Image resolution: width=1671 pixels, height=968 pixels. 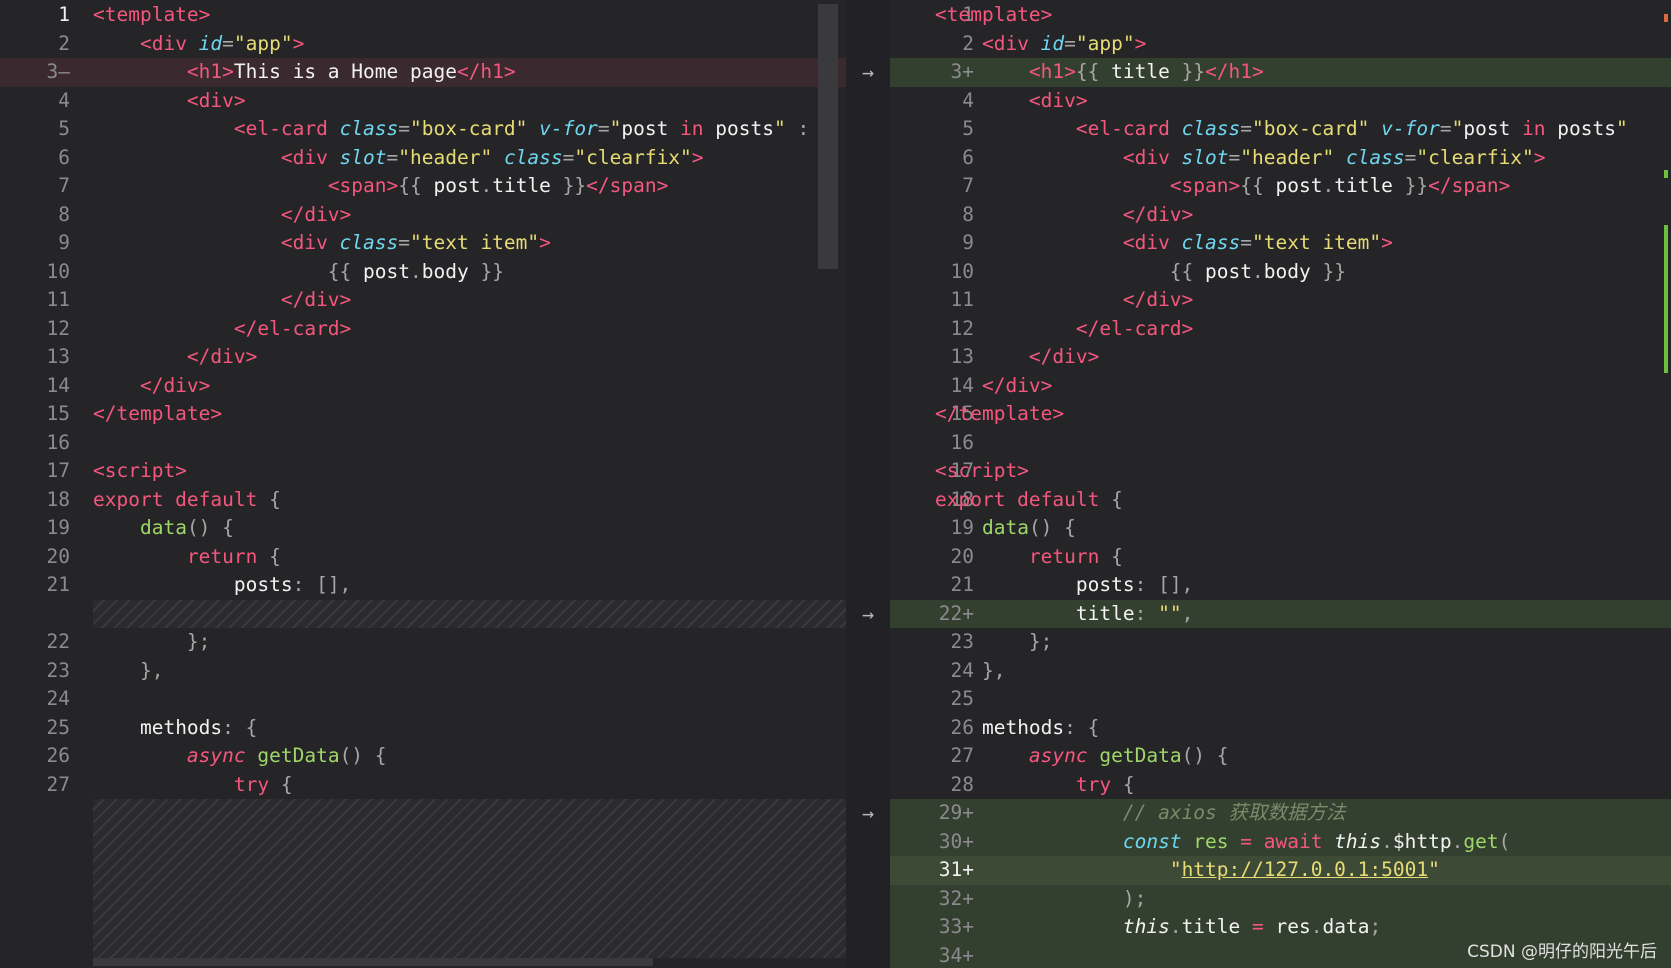 What do you see at coordinates (1280, 785) in the screenshot?
I see `code-line: 28 try {` at bounding box center [1280, 785].